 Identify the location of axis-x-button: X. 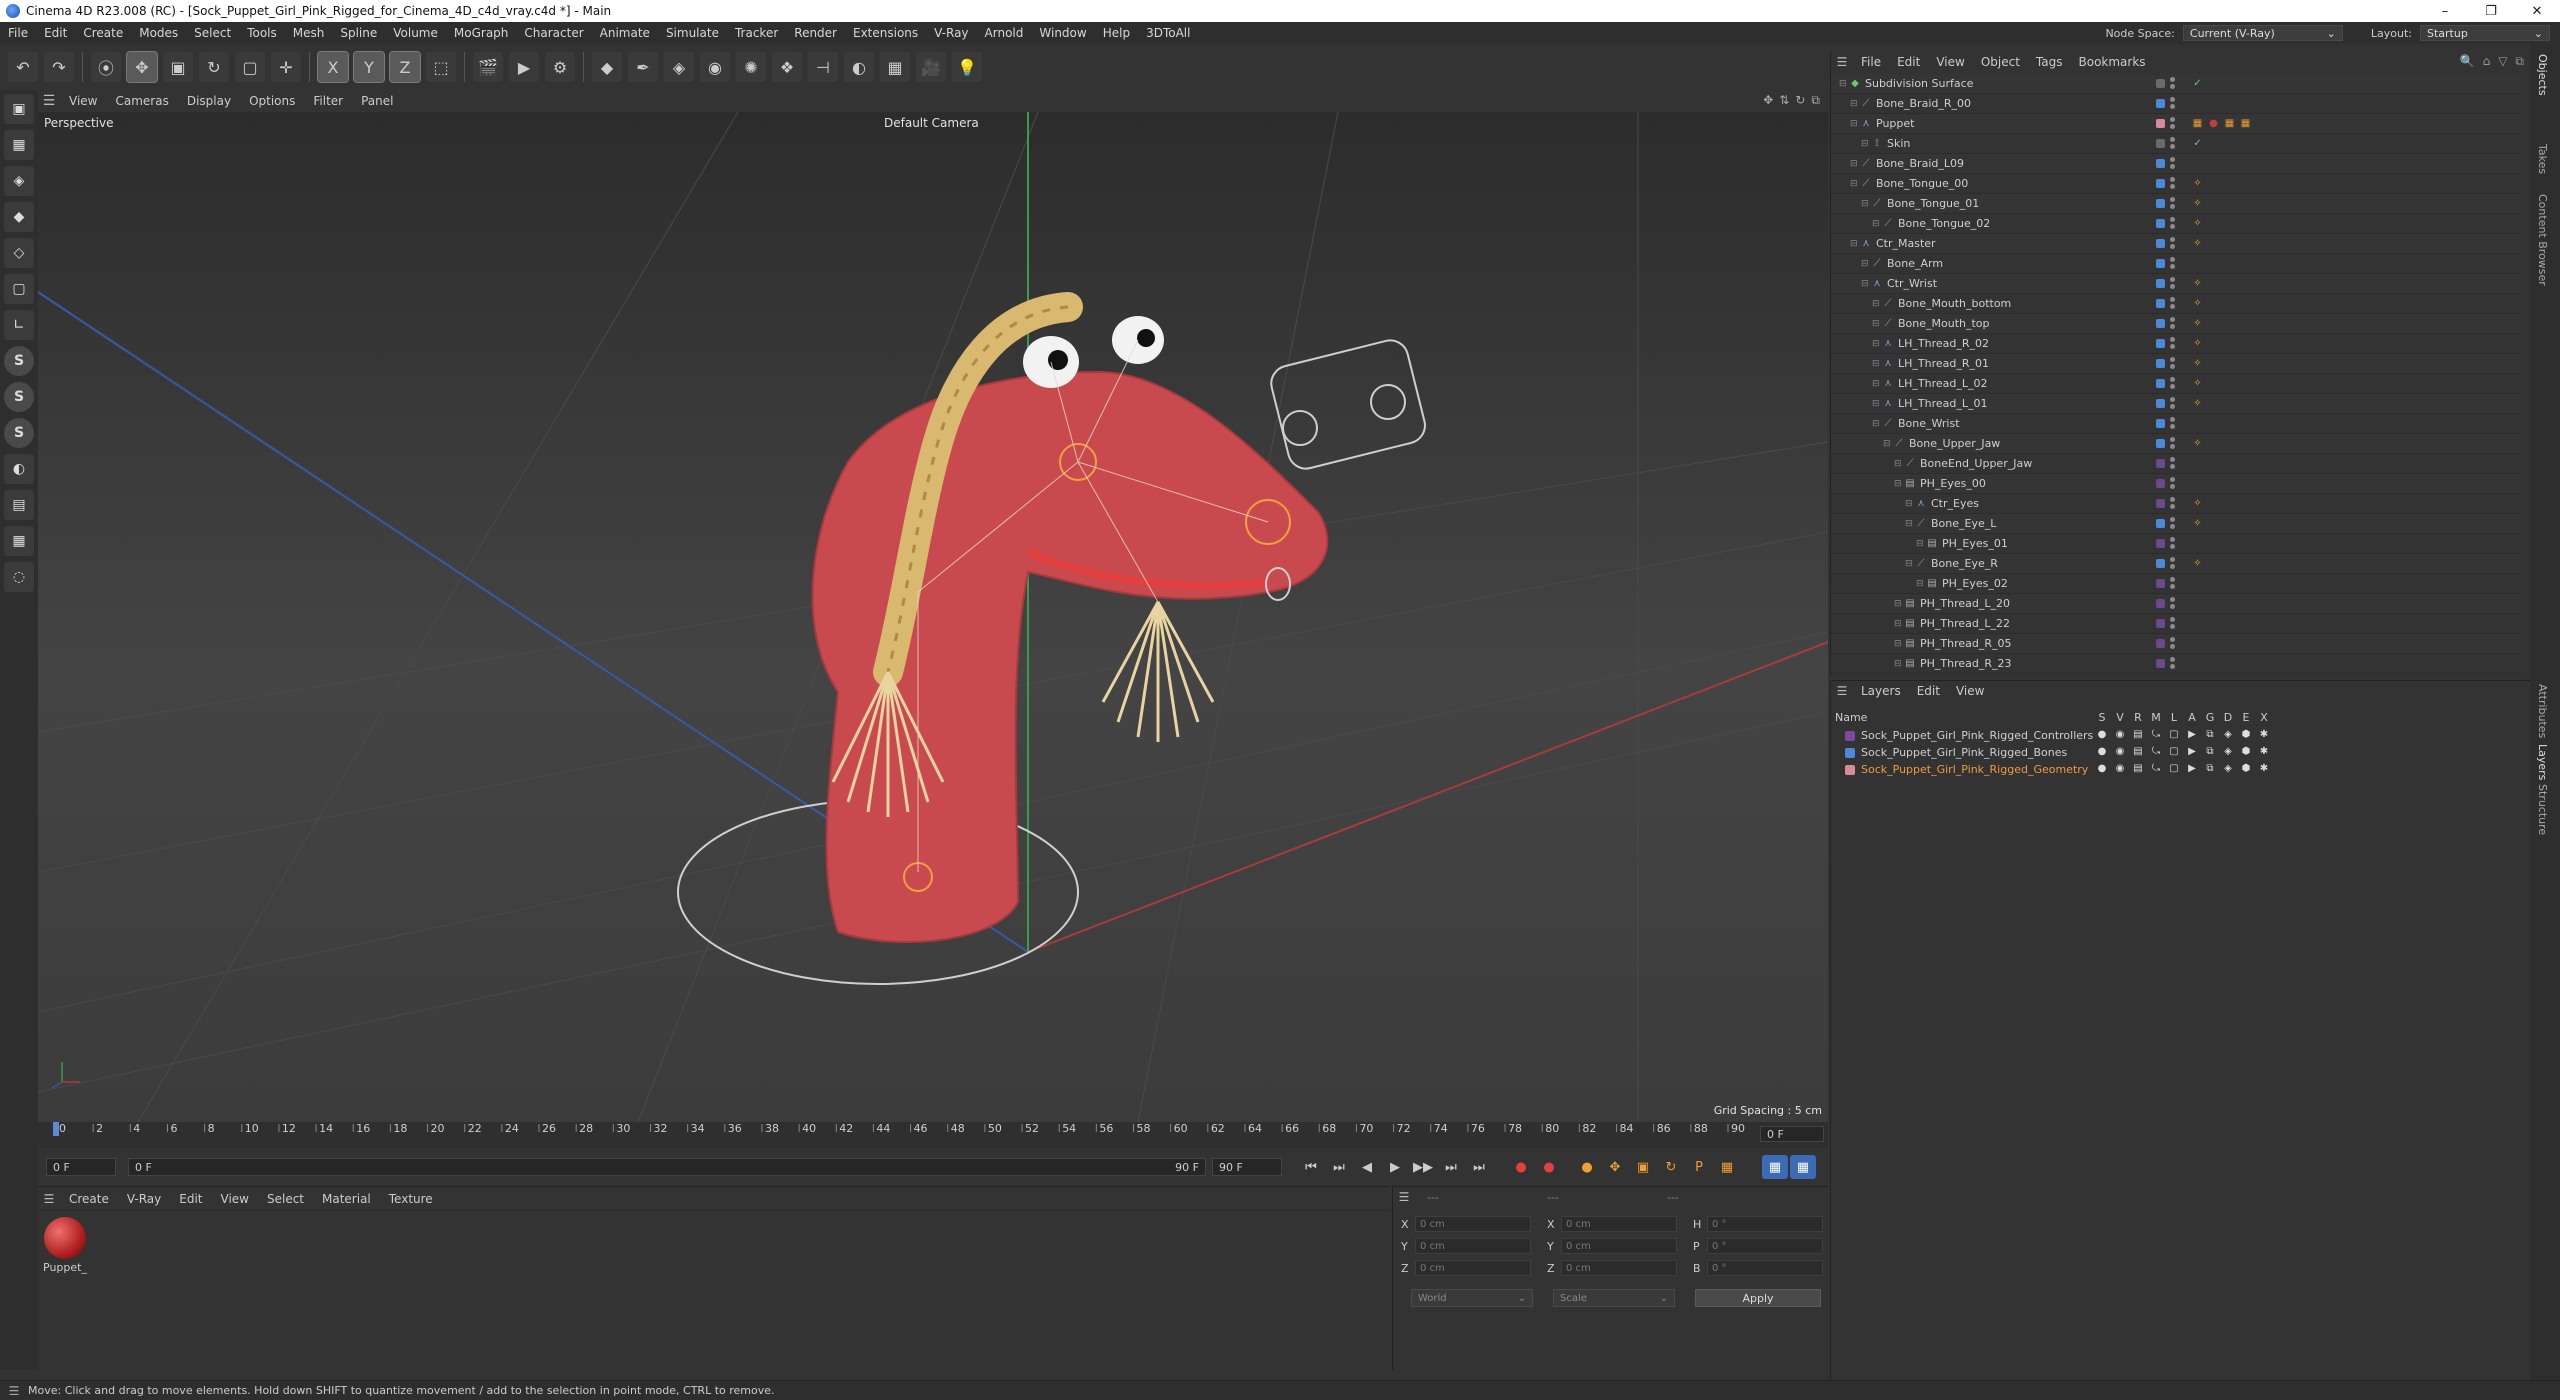
(333, 67).